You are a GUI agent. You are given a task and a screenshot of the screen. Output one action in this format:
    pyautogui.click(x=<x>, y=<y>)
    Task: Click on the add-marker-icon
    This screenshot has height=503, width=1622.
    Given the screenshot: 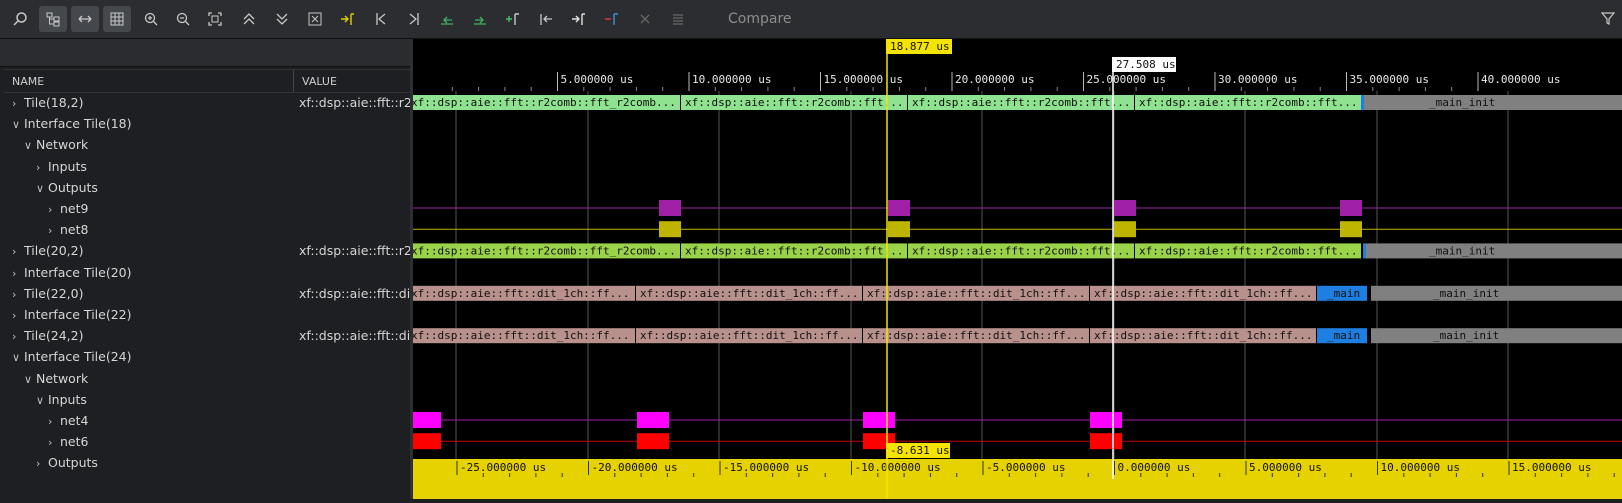 What is the action you would take?
    pyautogui.click(x=513, y=19)
    